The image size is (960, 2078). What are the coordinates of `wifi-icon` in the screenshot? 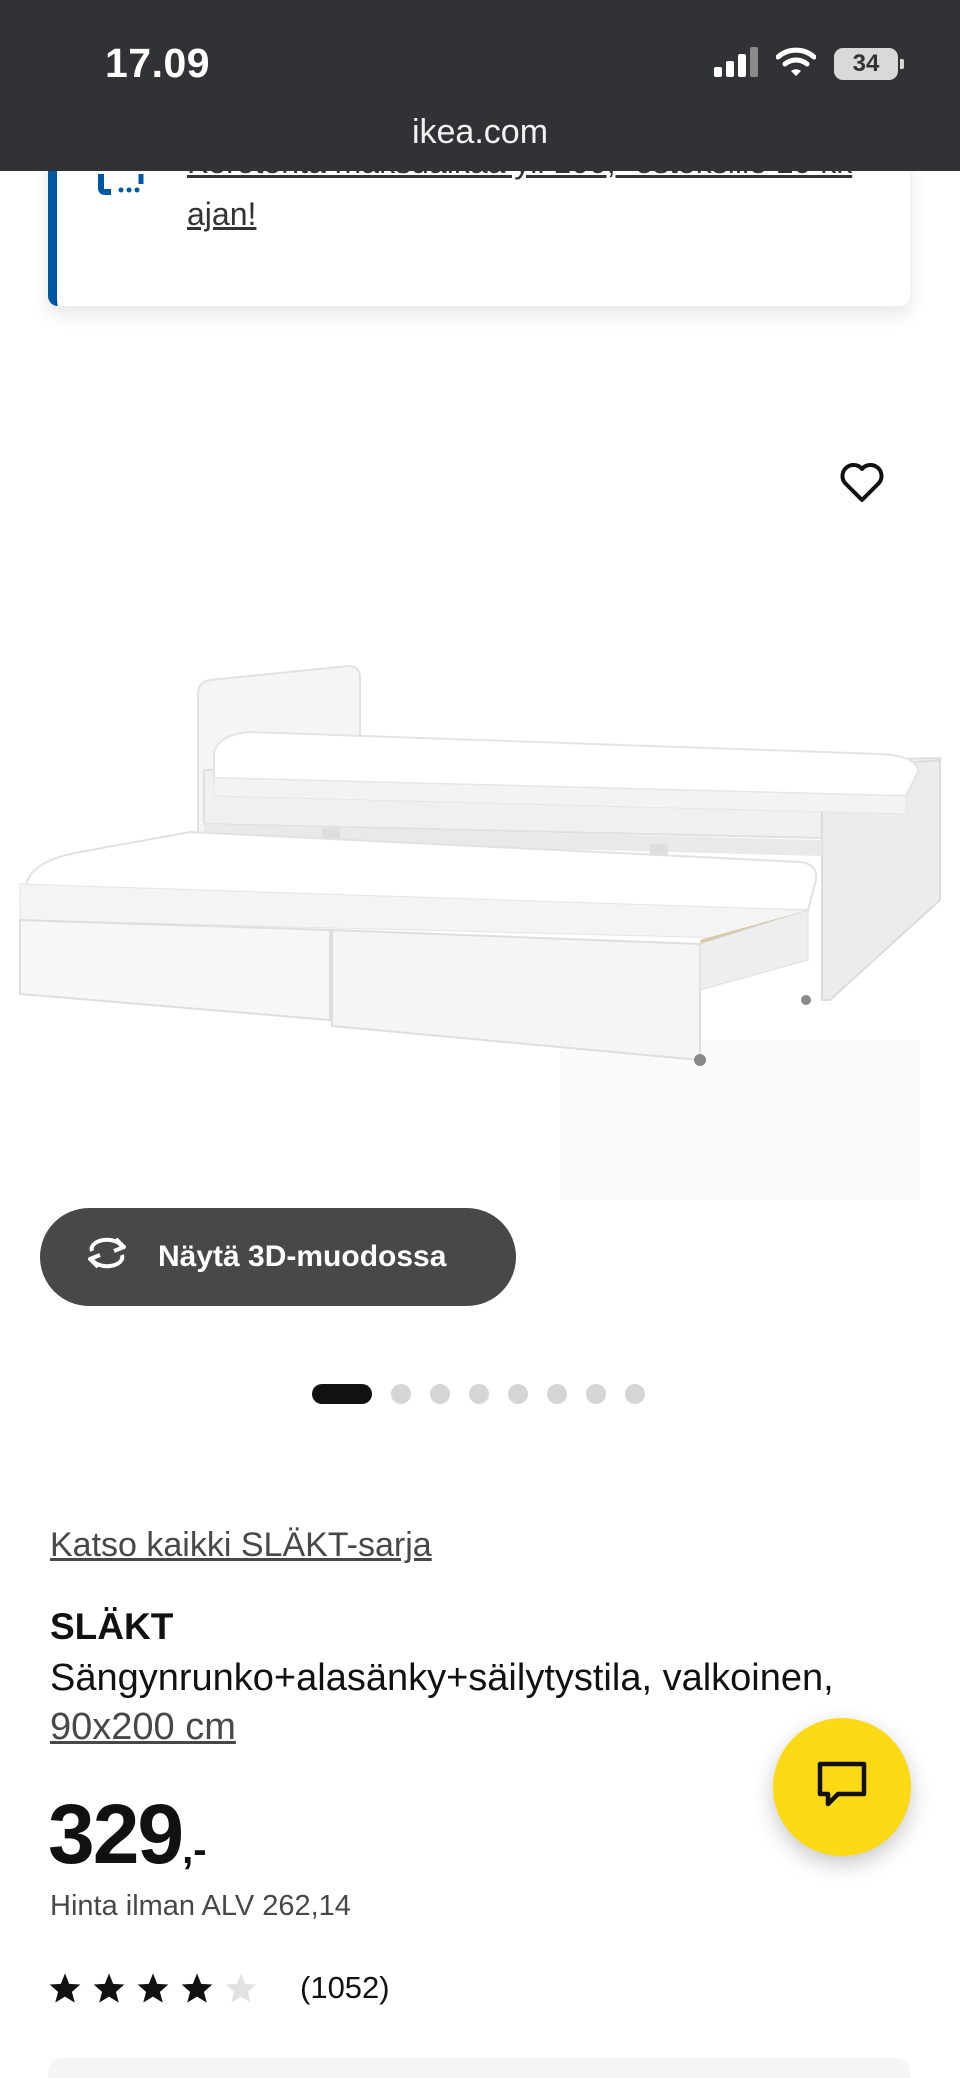 It's located at (796, 64).